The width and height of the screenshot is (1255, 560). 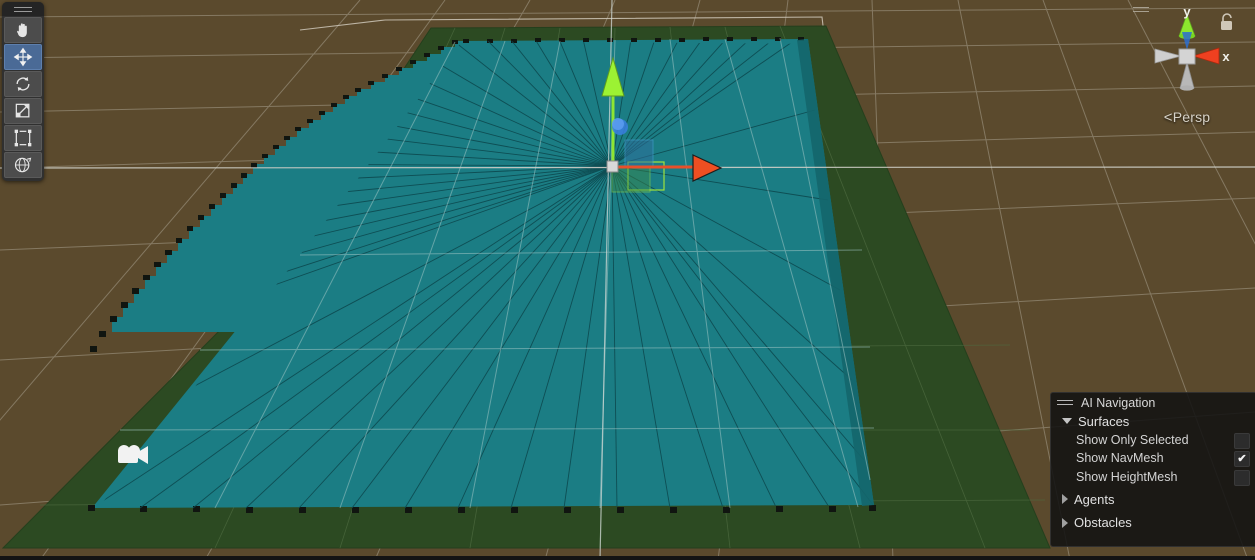 I want to click on gizmo-neg-x-cone, so click(x=1168, y=56).